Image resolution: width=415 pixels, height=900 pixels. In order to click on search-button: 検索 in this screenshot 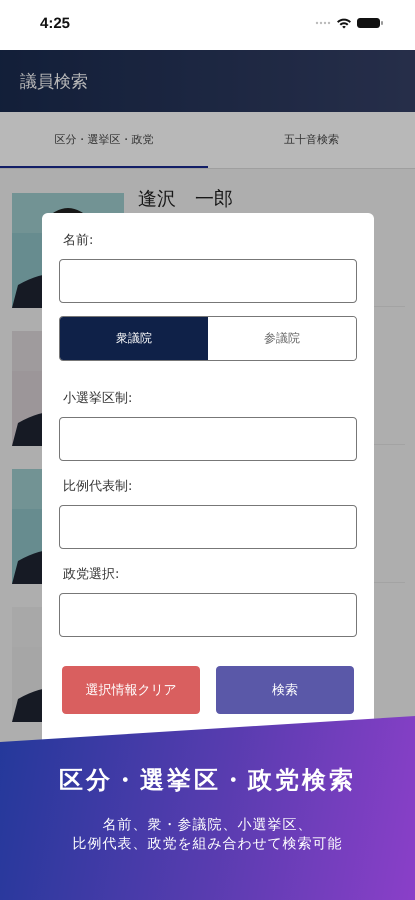, I will do `click(285, 690)`.